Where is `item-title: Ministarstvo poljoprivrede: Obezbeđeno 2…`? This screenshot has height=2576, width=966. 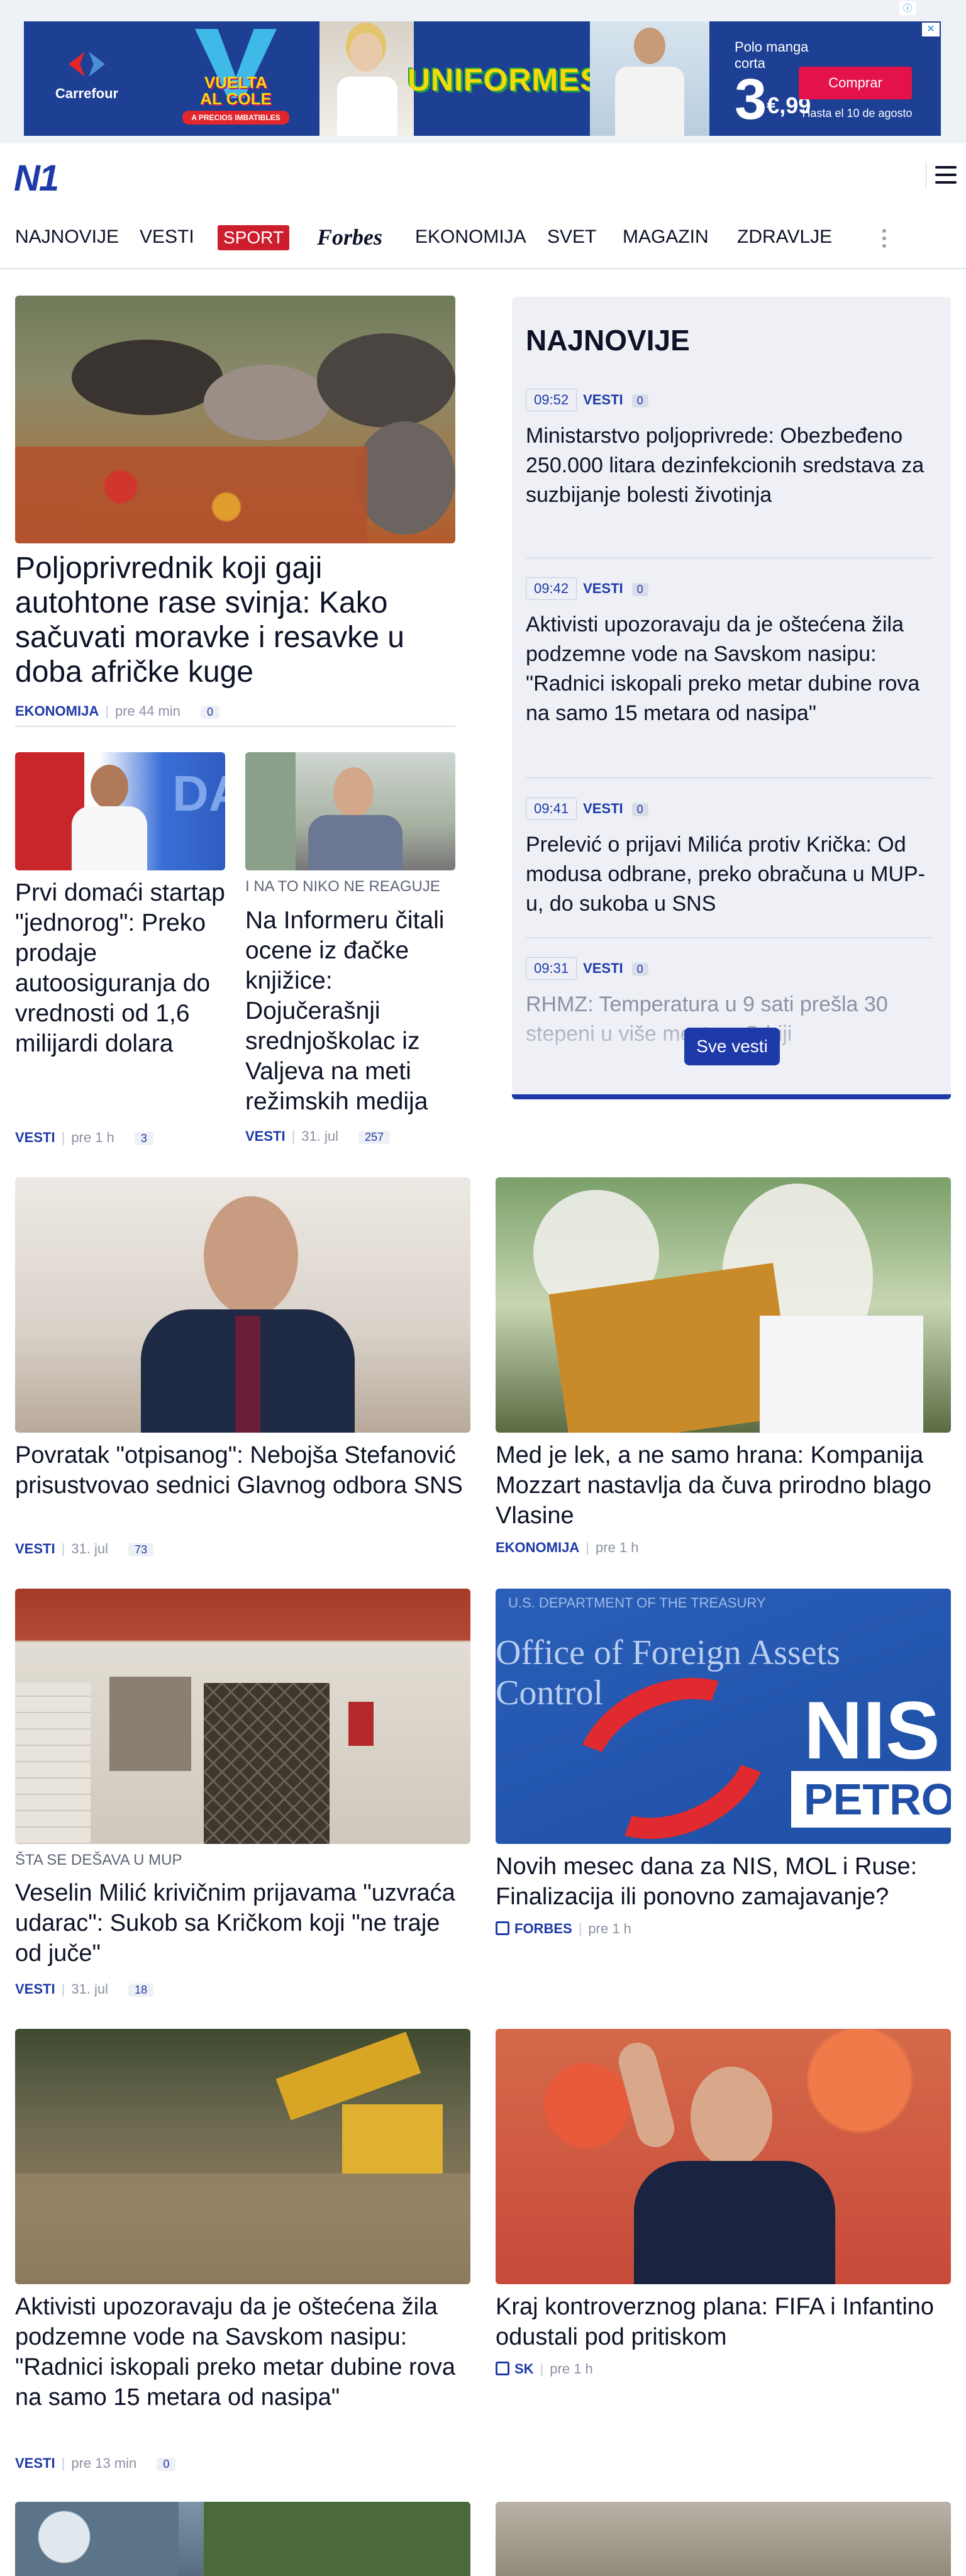
item-title: Ministarstvo poljoprivrede: Obezbeđeno 2… is located at coordinates (729, 465).